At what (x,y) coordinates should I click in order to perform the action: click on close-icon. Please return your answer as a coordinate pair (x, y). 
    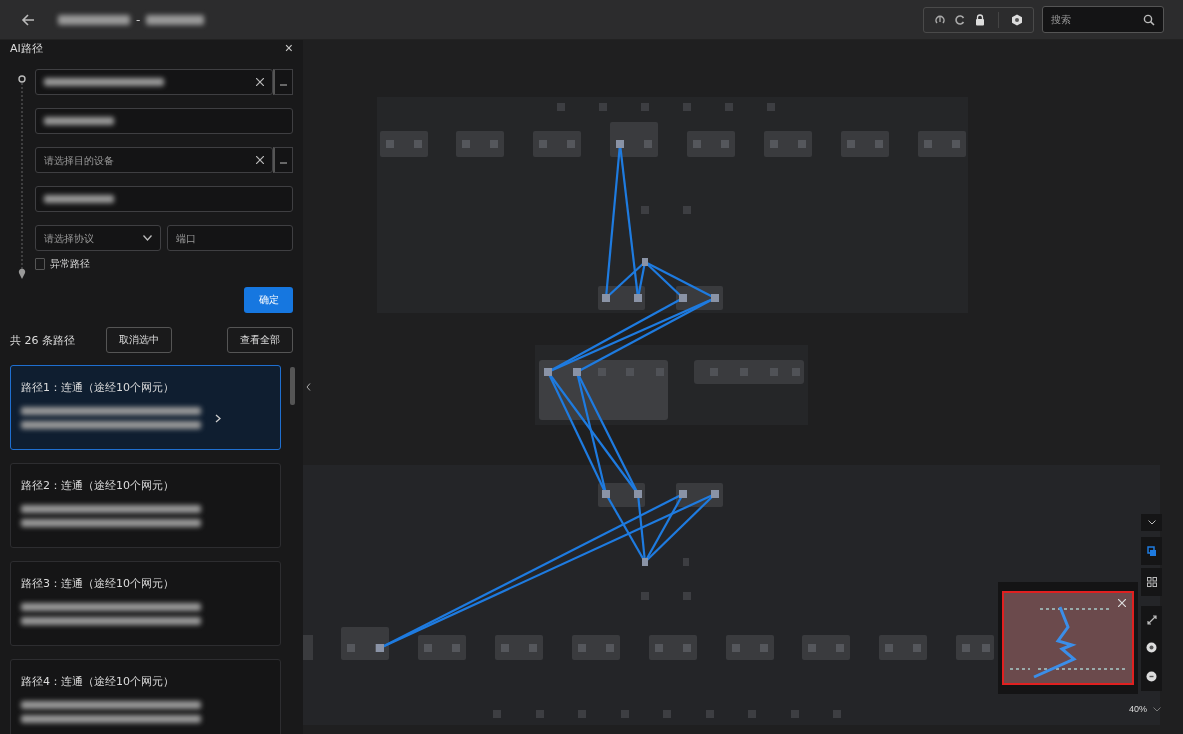
    Looking at the image, I should click on (1122, 603).